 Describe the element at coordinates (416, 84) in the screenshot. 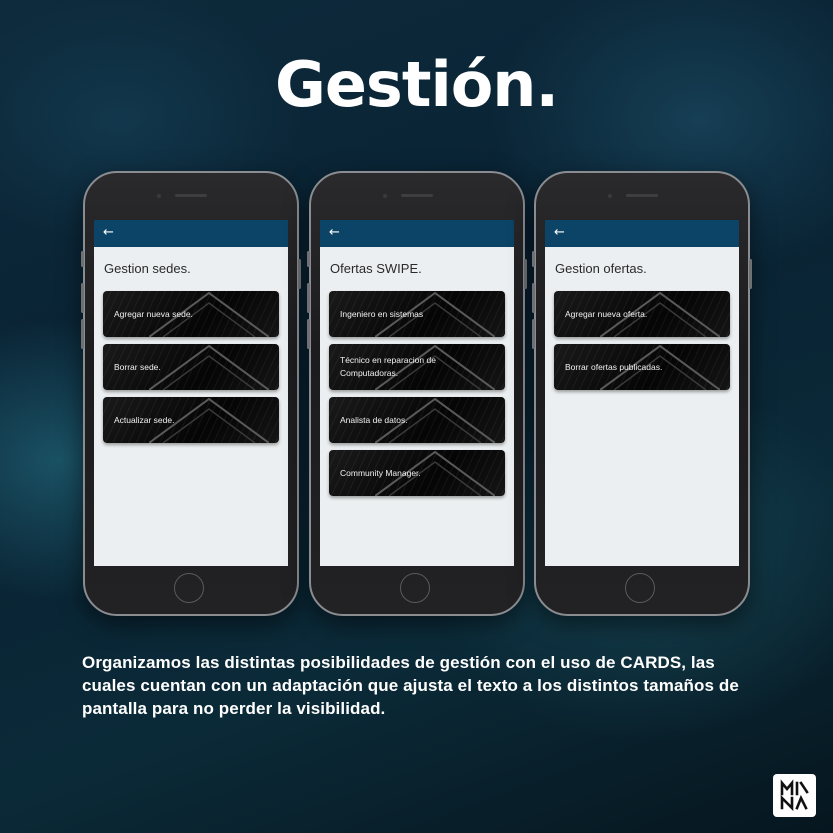

I see `page-title: Gestión.` at that location.